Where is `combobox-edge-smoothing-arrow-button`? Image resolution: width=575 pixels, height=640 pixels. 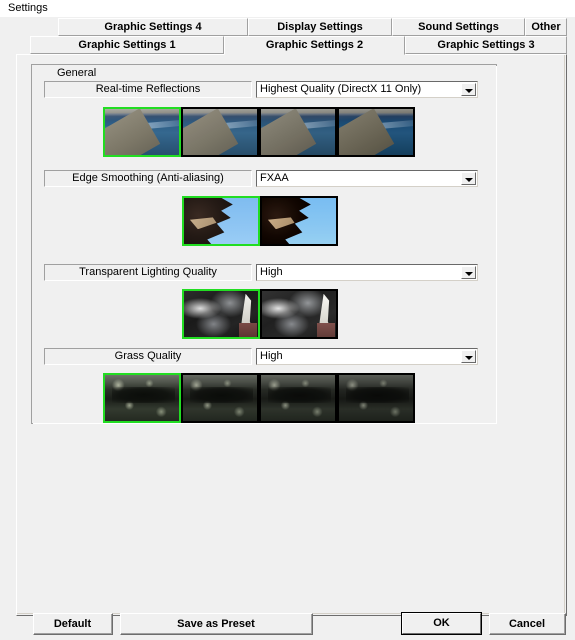 combobox-edge-smoothing-arrow-button is located at coordinates (468, 178).